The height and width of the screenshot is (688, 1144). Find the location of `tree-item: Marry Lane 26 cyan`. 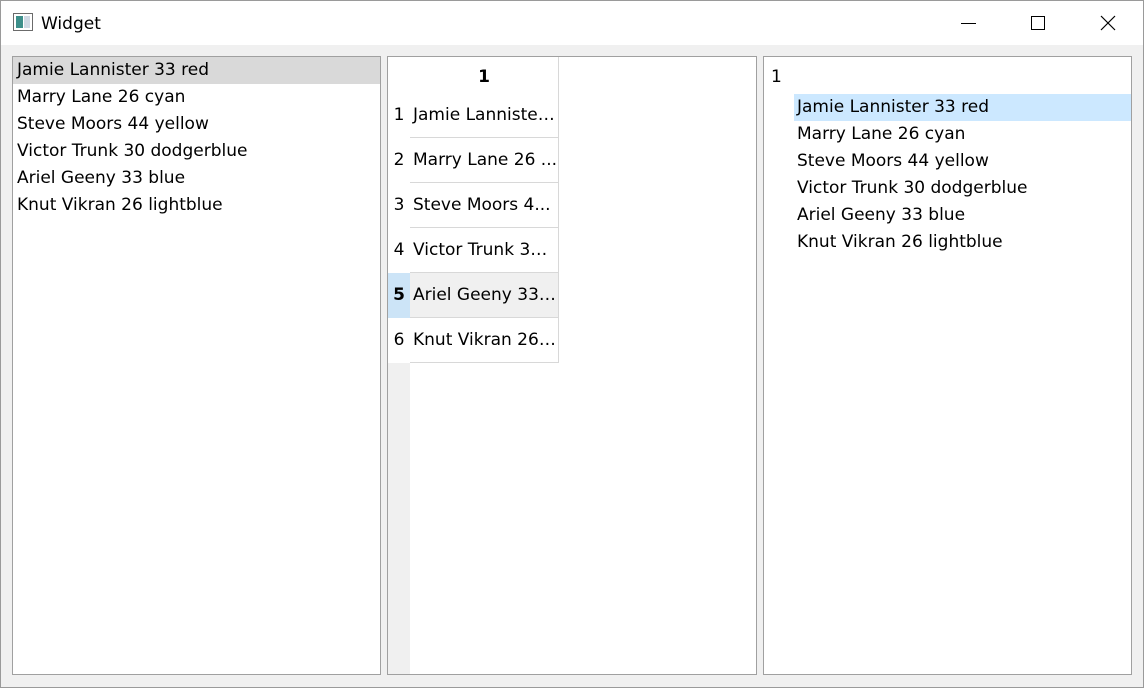

tree-item: Marry Lane 26 cyan is located at coordinates (962, 134).